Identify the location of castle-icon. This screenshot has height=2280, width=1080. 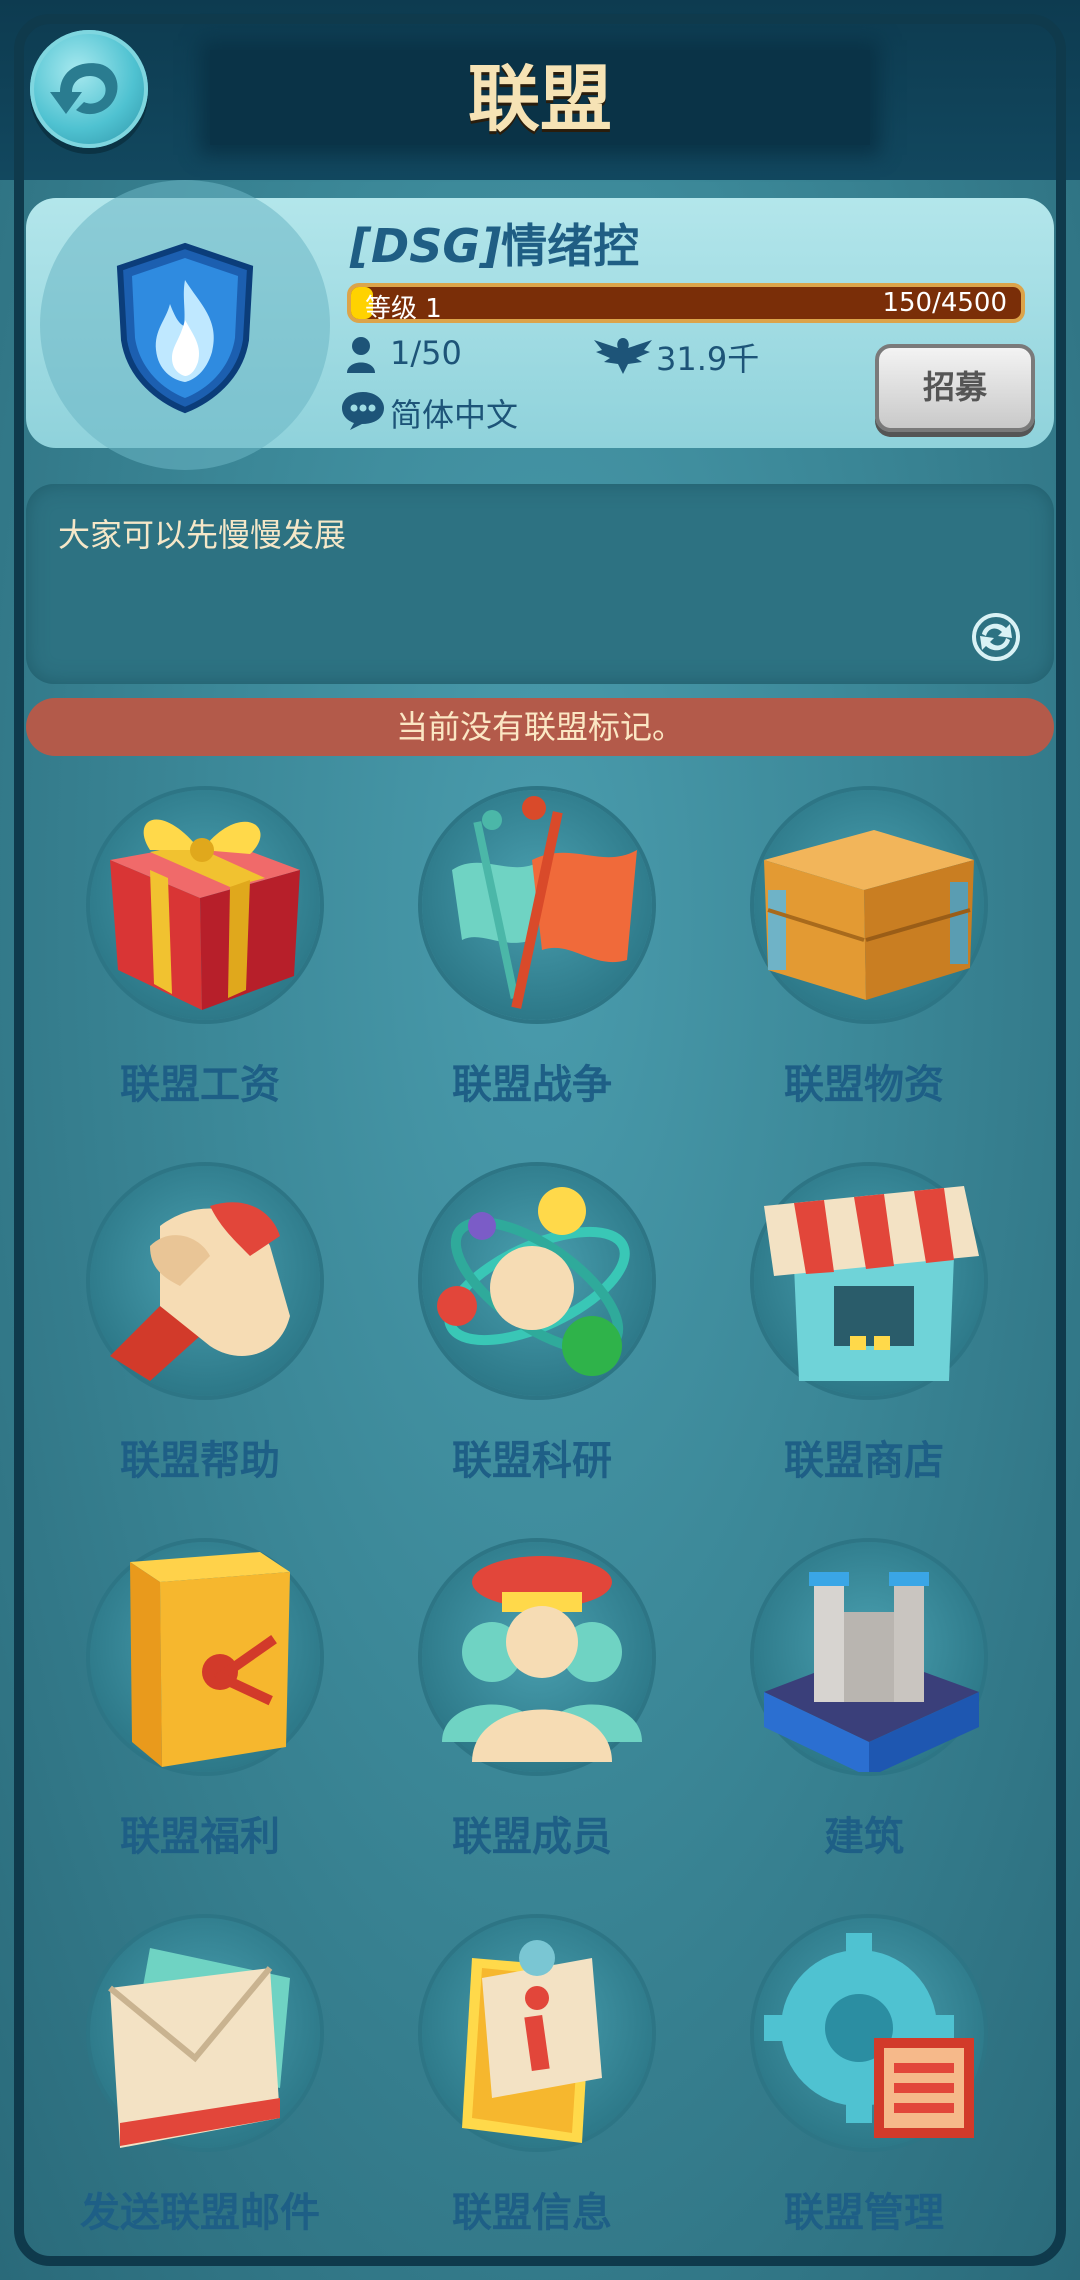
(871, 1672).